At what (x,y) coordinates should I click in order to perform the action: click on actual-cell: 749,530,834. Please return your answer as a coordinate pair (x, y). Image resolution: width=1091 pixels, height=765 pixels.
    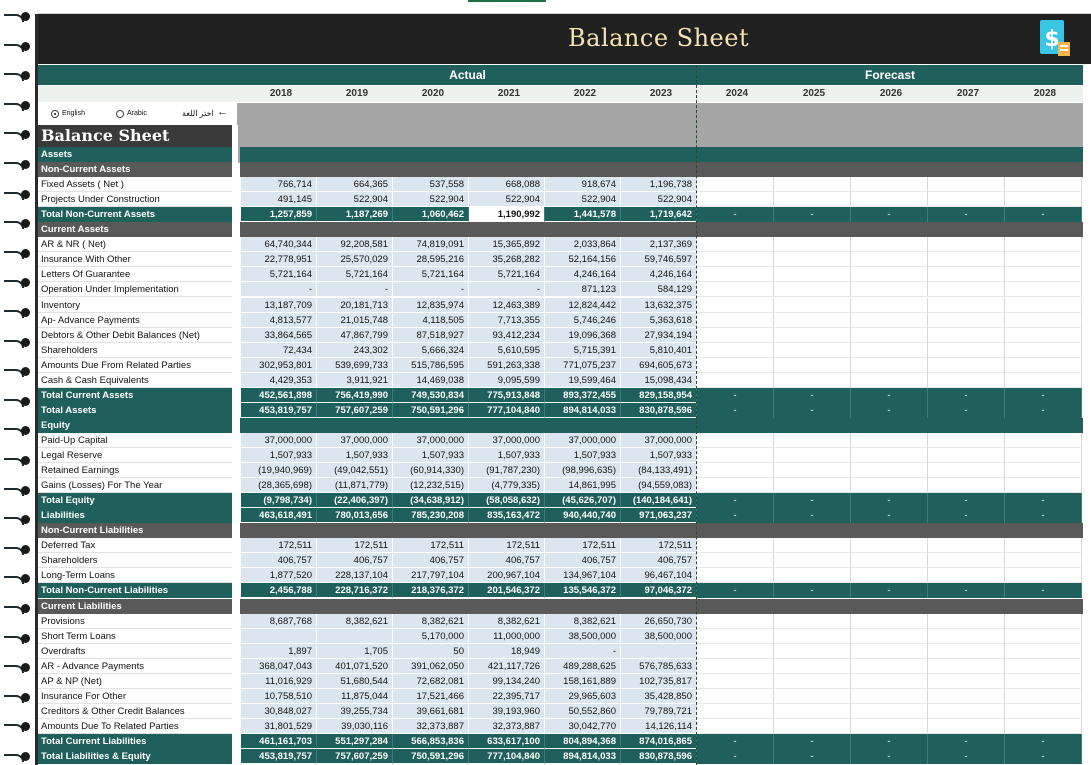
    Looking at the image, I should click on (431, 395).